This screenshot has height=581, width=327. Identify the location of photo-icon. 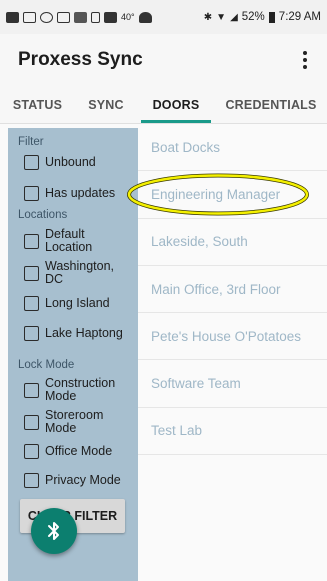
(80, 17).